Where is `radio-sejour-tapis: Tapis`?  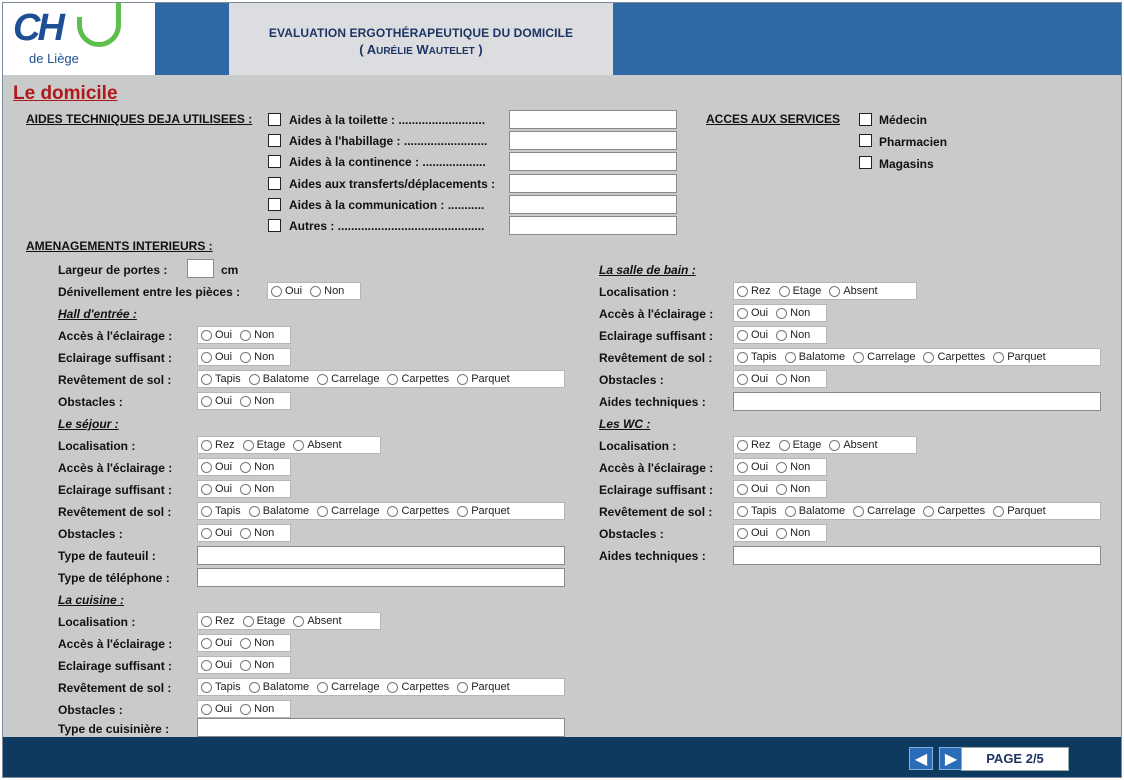 radio-sejour-tapis: Tapis is located at coordinates (221, 511).